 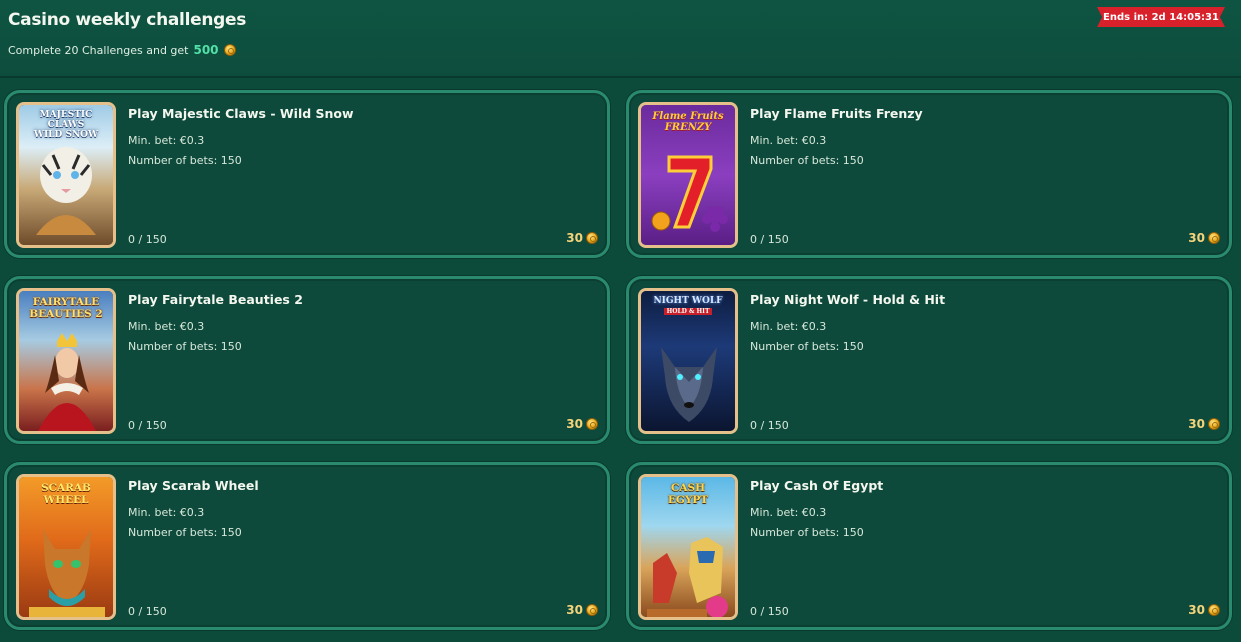 I want to click on game-thumbnail: MAJESTIC CLAWS WILD SNOW, so click(x=66, y=175).